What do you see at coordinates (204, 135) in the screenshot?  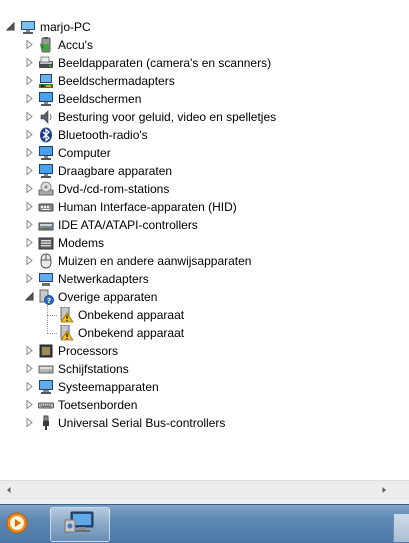 I see `tree-item-bluetooth: Bluetooth-radio's` at bounding box center [204, 135].